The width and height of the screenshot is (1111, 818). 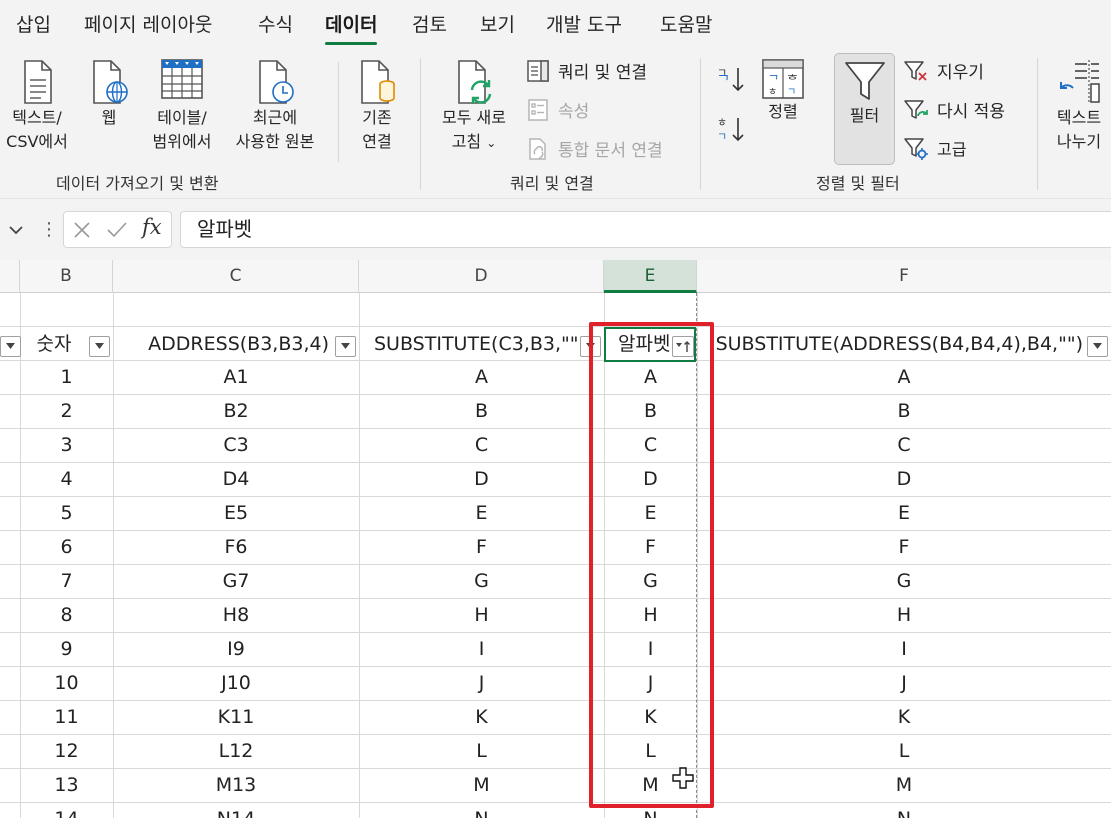 I want to click on cell-b: 8, so click(x=66, y=615).